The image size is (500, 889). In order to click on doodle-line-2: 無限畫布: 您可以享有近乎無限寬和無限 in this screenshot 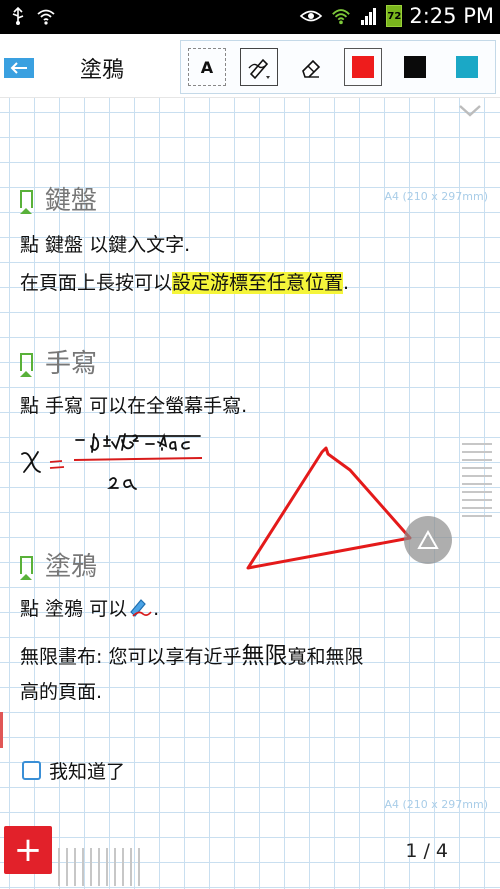, I will do `click(191, 653)`.